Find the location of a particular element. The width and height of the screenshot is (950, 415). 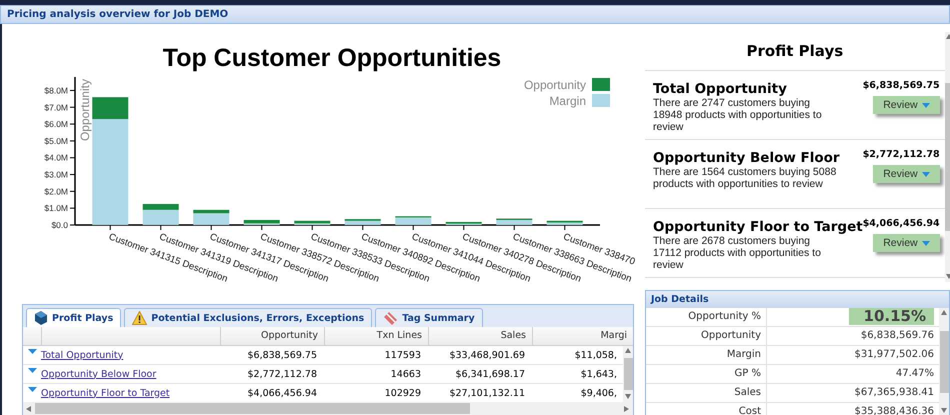

detail-label: Sales is located at coordinates (706, 393).